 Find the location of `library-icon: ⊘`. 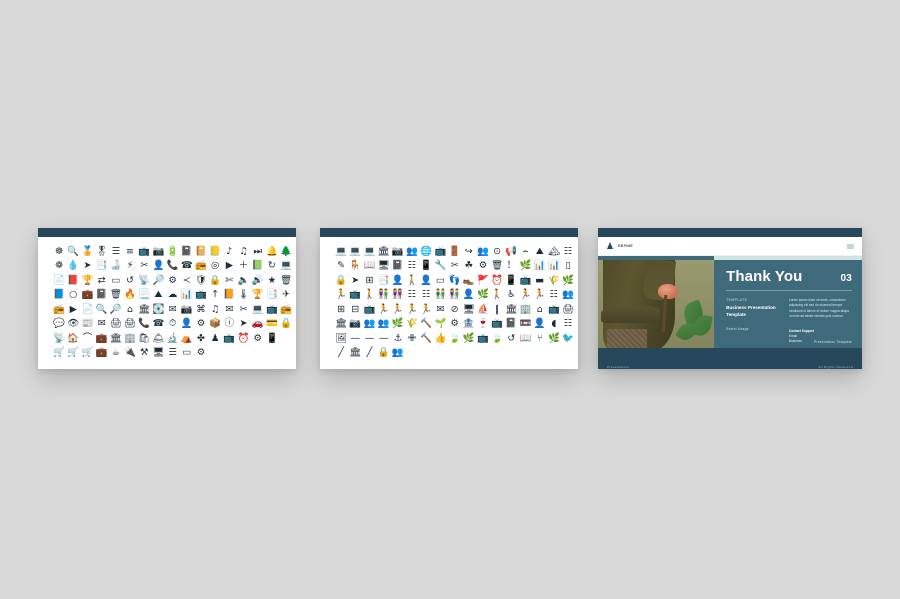

library-icon: ⊘ is located at coordinates (455, 309).